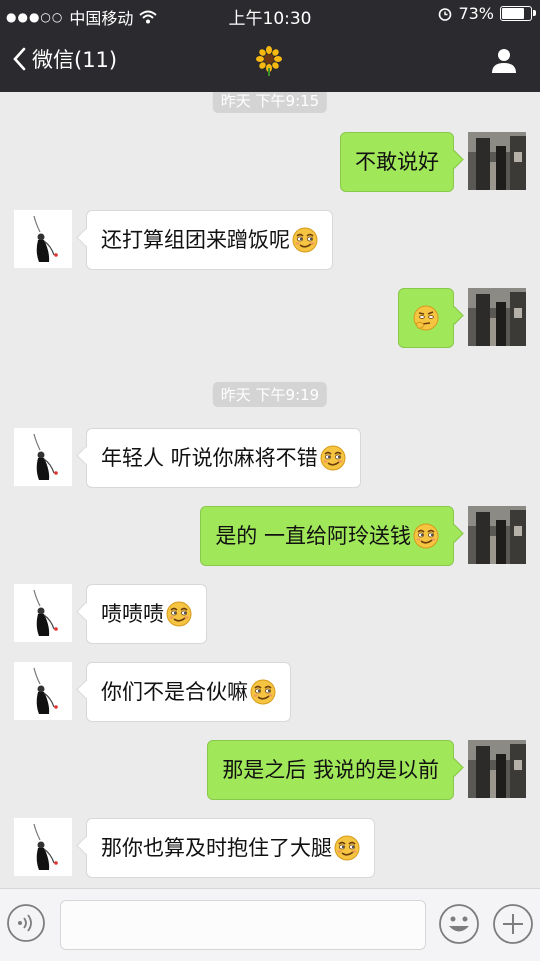 The width and height of the screenshot is (540, 961). Describe the element at coordinates (209, 240) in the screenshot. I see `message-bubble: 还打算组团来蹭饭呢` at that location.